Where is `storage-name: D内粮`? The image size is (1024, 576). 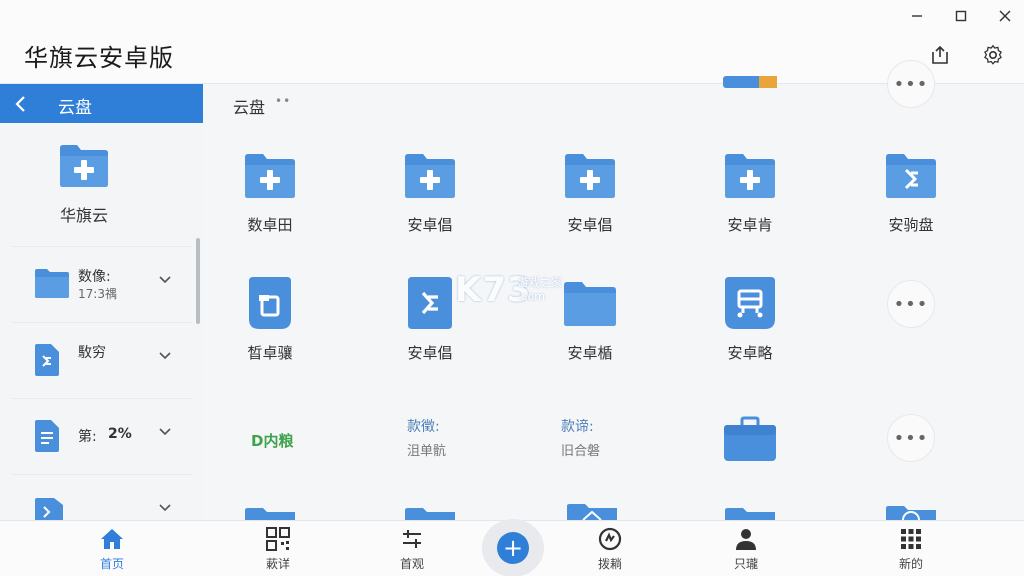 storage-name: D内粮 is located at coordinates (272, 441).